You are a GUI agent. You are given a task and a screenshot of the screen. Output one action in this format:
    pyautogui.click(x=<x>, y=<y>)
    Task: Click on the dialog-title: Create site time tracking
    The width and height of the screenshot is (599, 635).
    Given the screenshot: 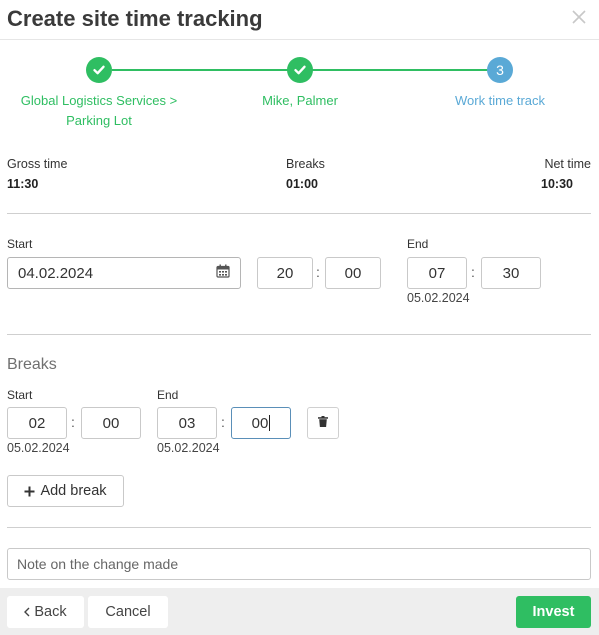 What is the action you would take?
    pyautogui.click(x=135, y=18)
    